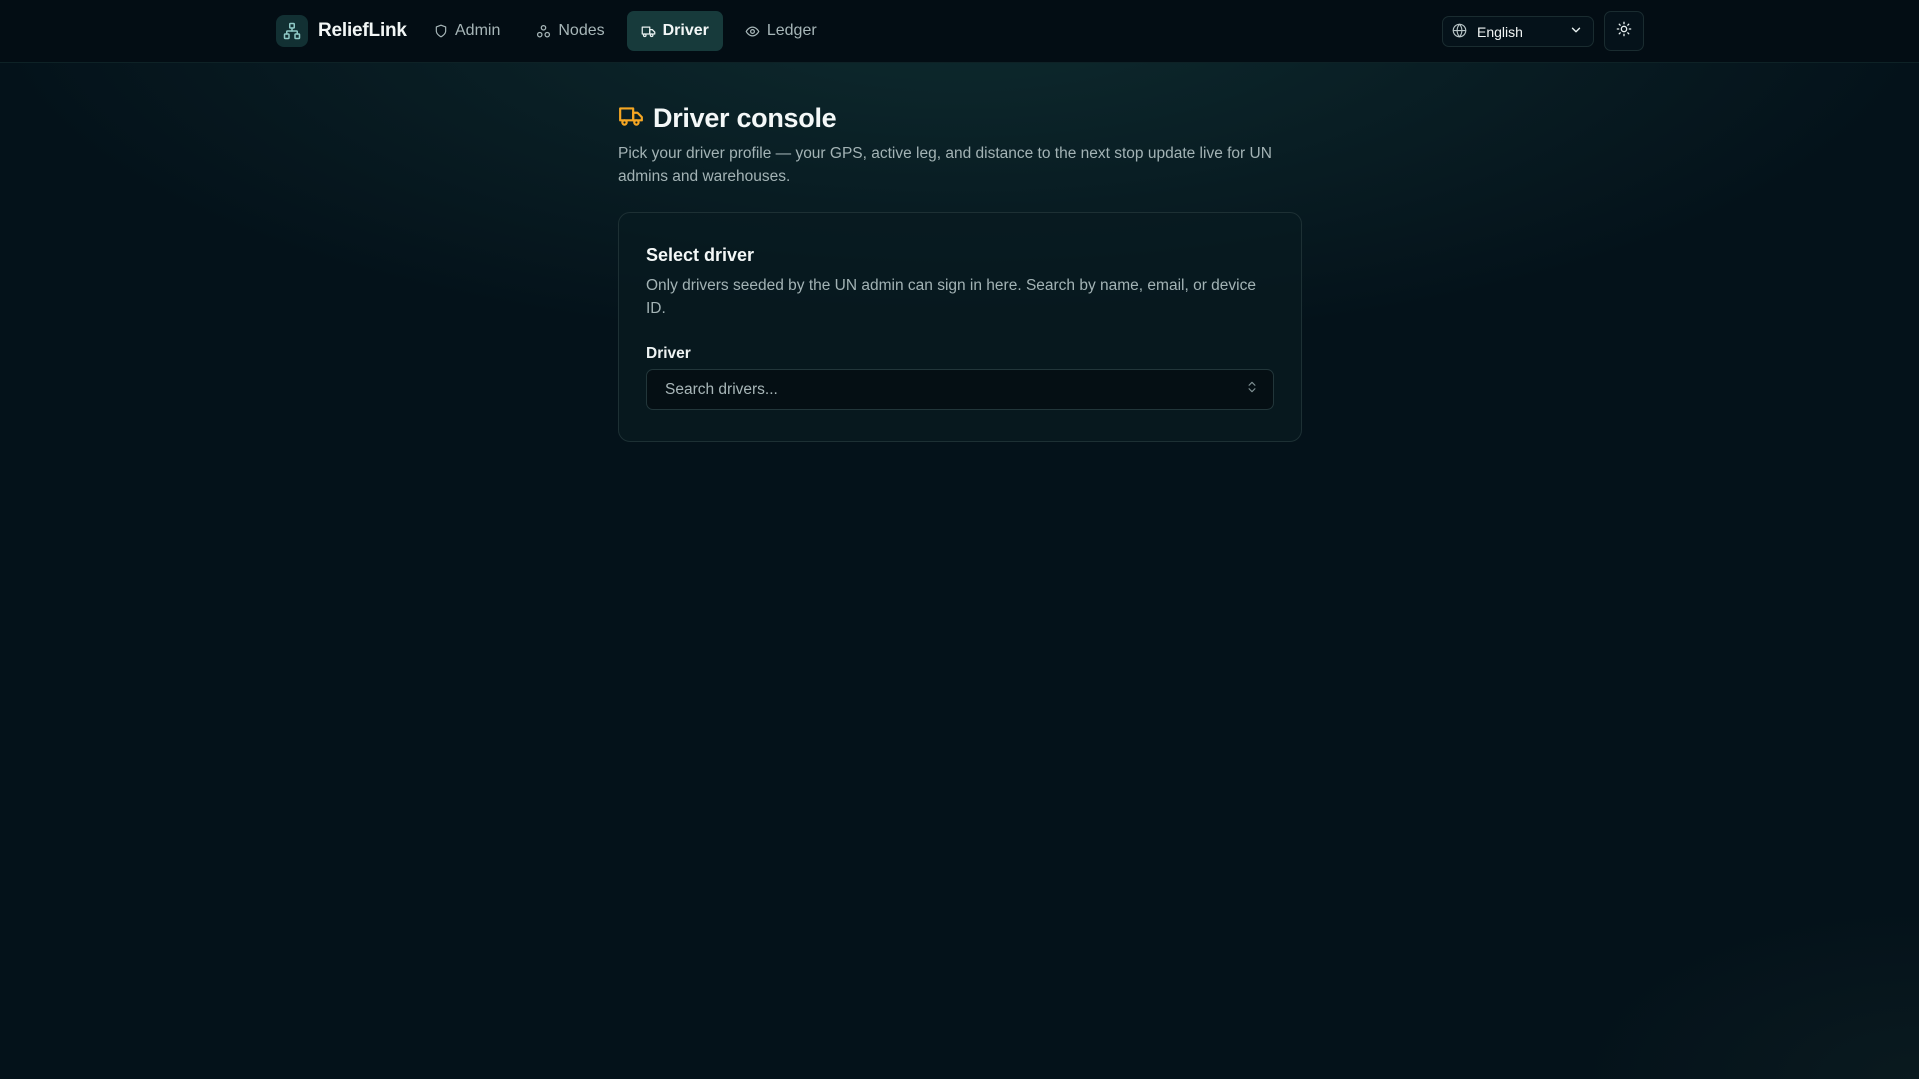 The image size is (1919, 1079). I want to click on nav-item-nodes: Nodes, so click(570, 31).